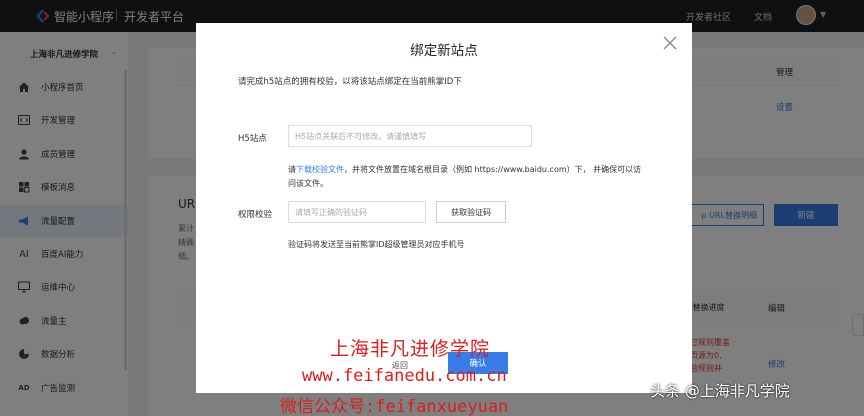  What do you see at coordinates (252, 139) in the screenshot?
I see `h5-site-label: H5站点` at bounding box center [252, 139].